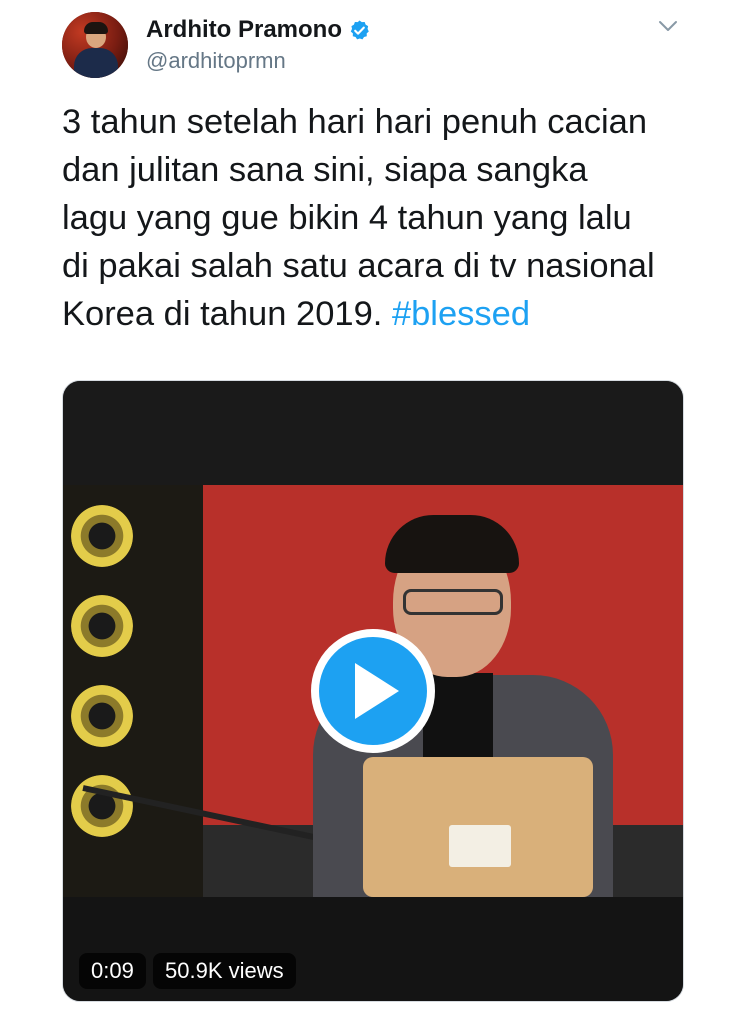 The image size is (750, 1021). Describe the element at coordinates (480, 846) in the screenshot. I see `laptop-sticker` at that location.